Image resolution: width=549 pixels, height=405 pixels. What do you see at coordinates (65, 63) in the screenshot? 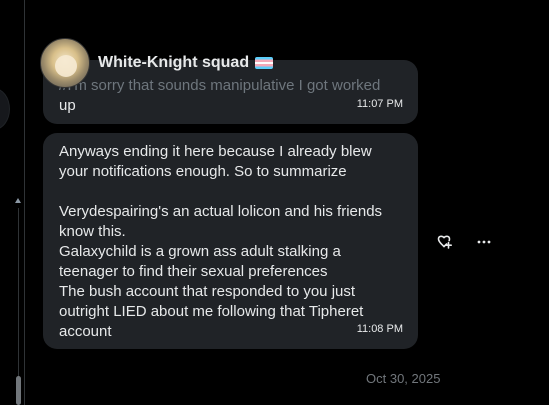
I see `avatar` at bounding box center [65, 63].